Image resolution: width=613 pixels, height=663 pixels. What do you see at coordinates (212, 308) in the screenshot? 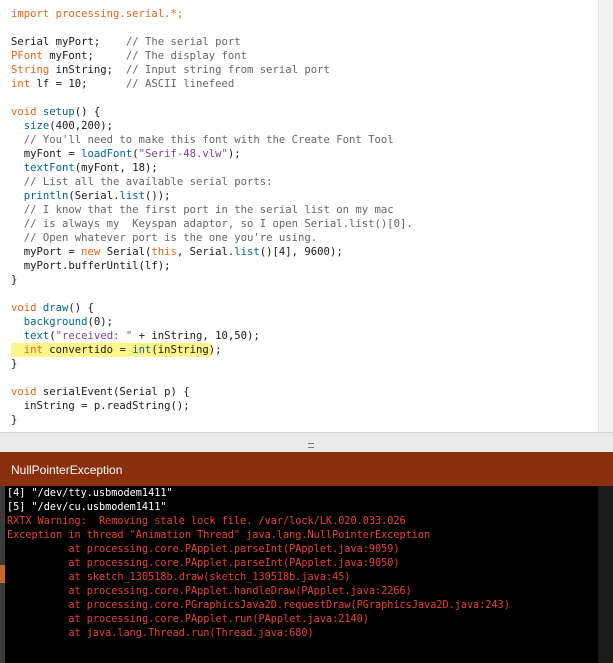
I see `code-line: void draw() {` at bounding box center [212, 308].